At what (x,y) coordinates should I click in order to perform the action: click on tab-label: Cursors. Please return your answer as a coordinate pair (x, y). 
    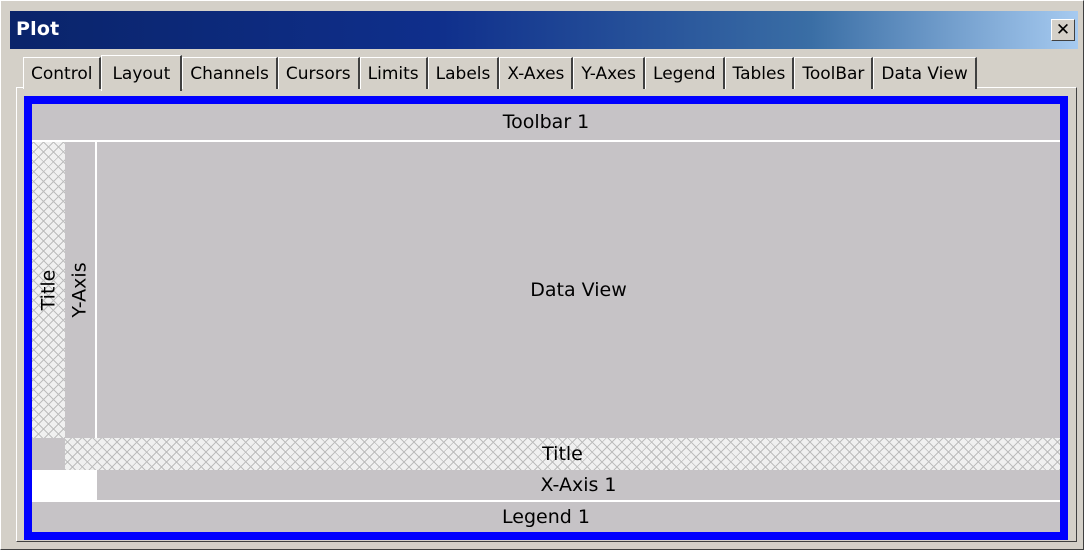
    Looking at the image, I should click on (318, 73).